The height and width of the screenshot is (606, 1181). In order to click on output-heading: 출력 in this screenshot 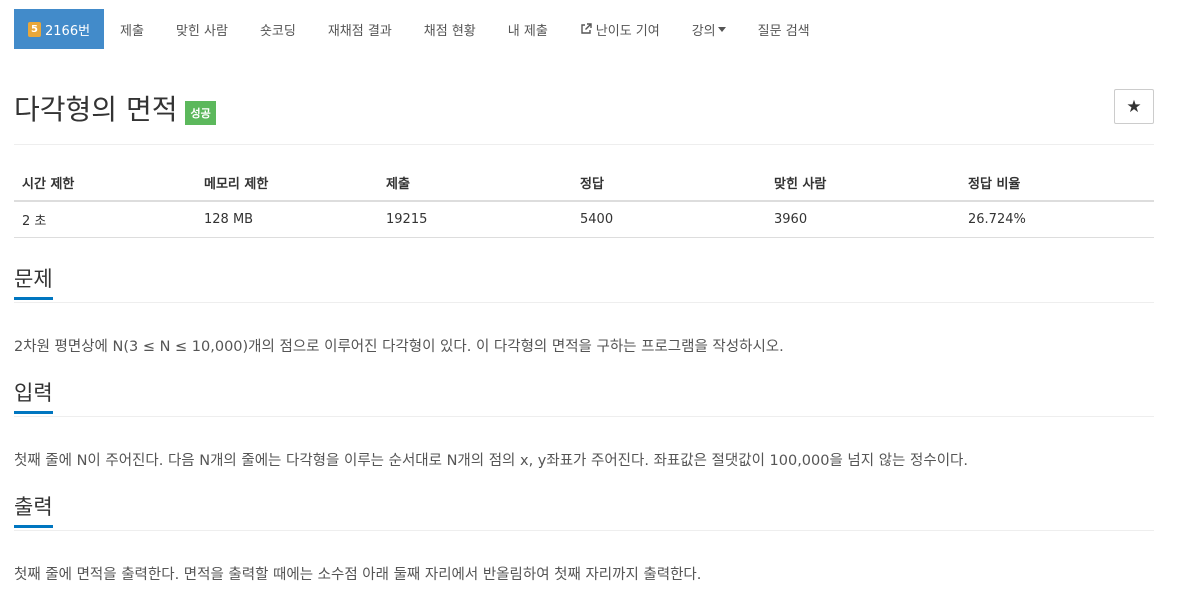, I will do `click(33, 511)`.